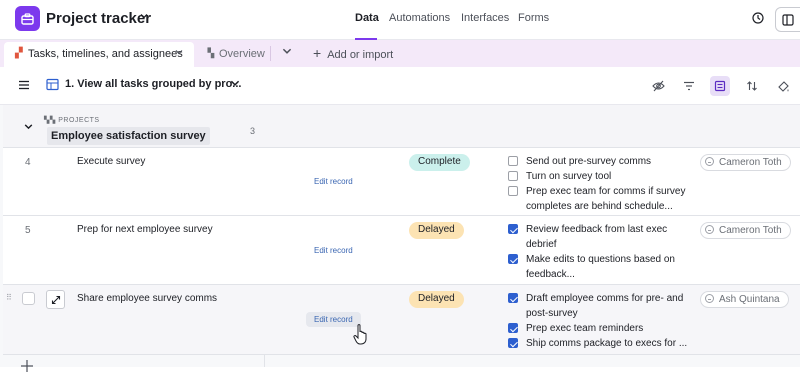  I want to click on share-icon, so click(788, 21).